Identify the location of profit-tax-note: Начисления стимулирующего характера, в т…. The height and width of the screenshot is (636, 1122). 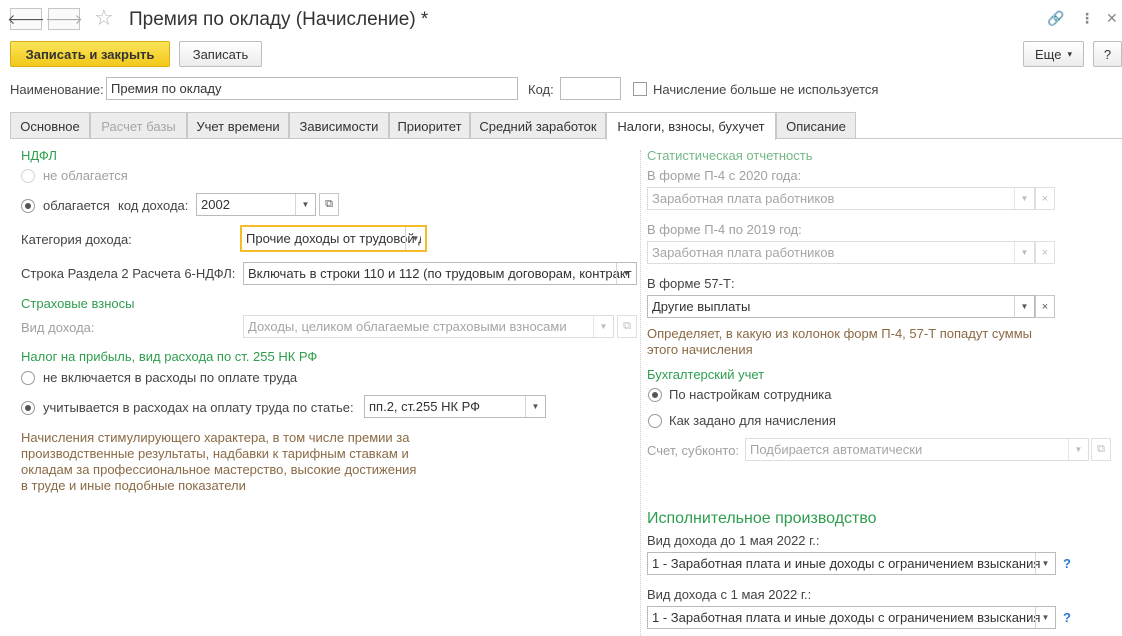
(218, 462).